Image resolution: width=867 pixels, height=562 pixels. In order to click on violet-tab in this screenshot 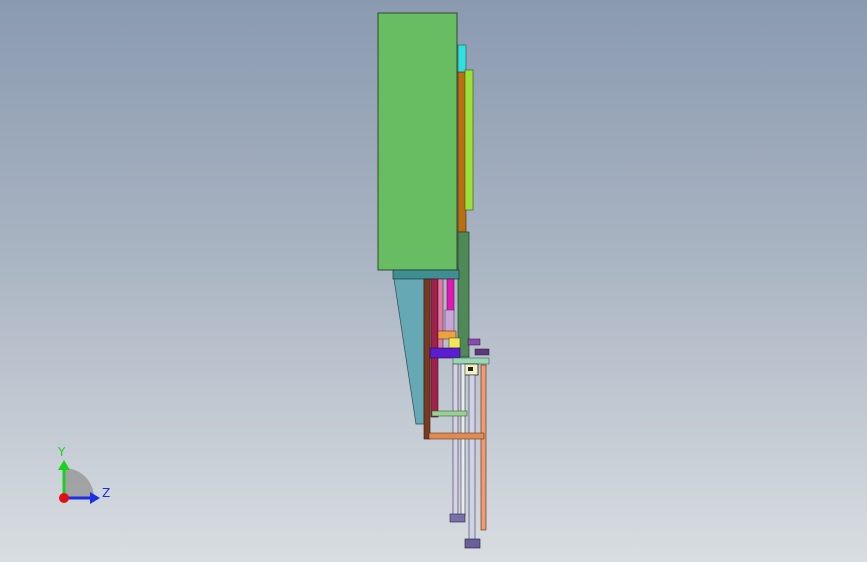, I will do `click(474, 342)`.